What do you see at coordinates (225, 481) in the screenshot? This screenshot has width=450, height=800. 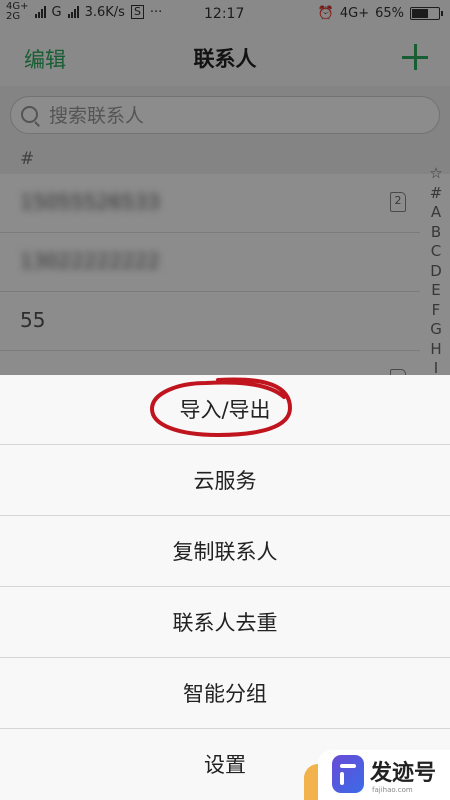 I see `menu-item-cloud-service: 云服务` at bounding box center [225, 481].